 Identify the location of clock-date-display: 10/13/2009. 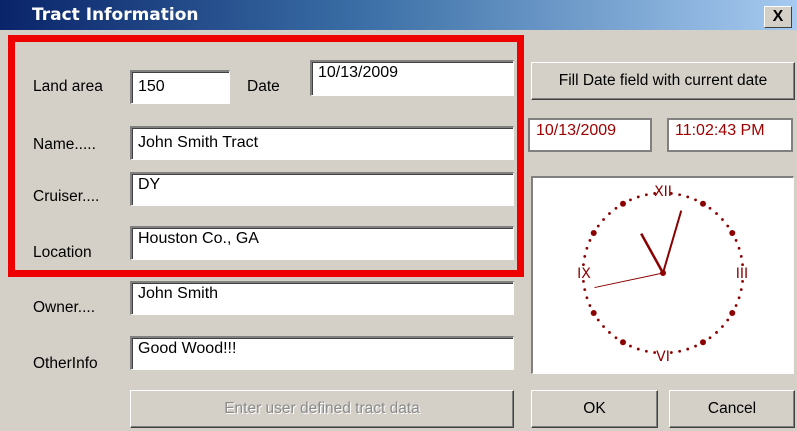
(590, 135).